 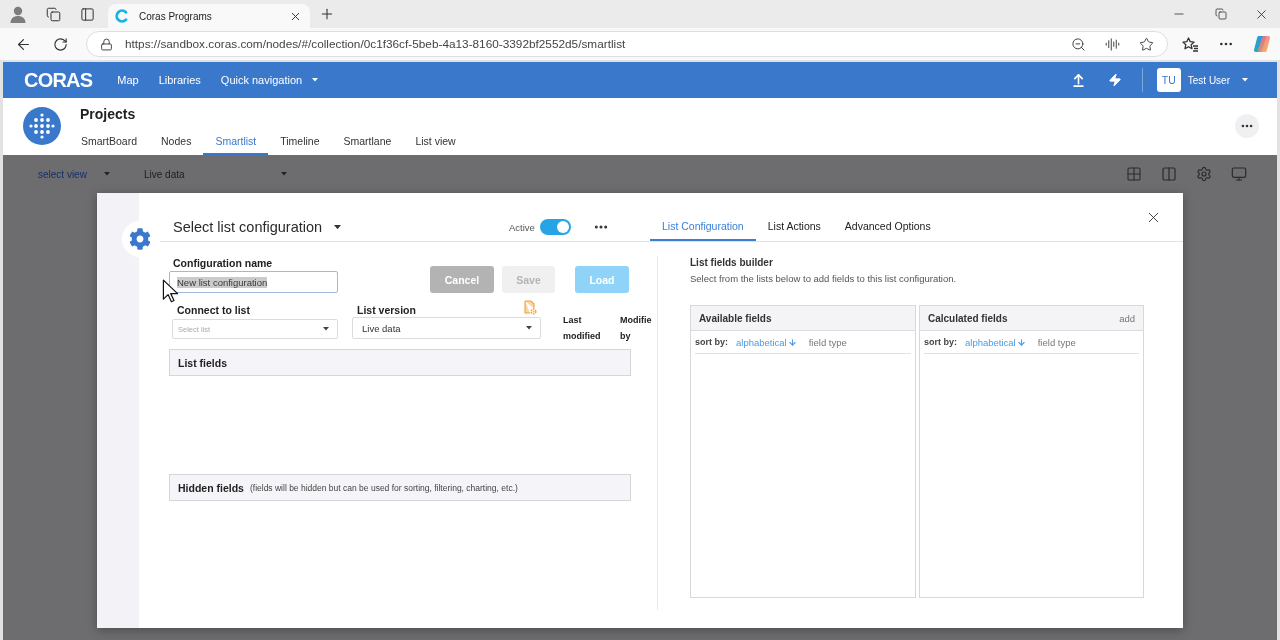 I want to click on section-note: (fields will be hidden but can be used for sorting, filtering, charting, etc.), so click(x=383, y=487).